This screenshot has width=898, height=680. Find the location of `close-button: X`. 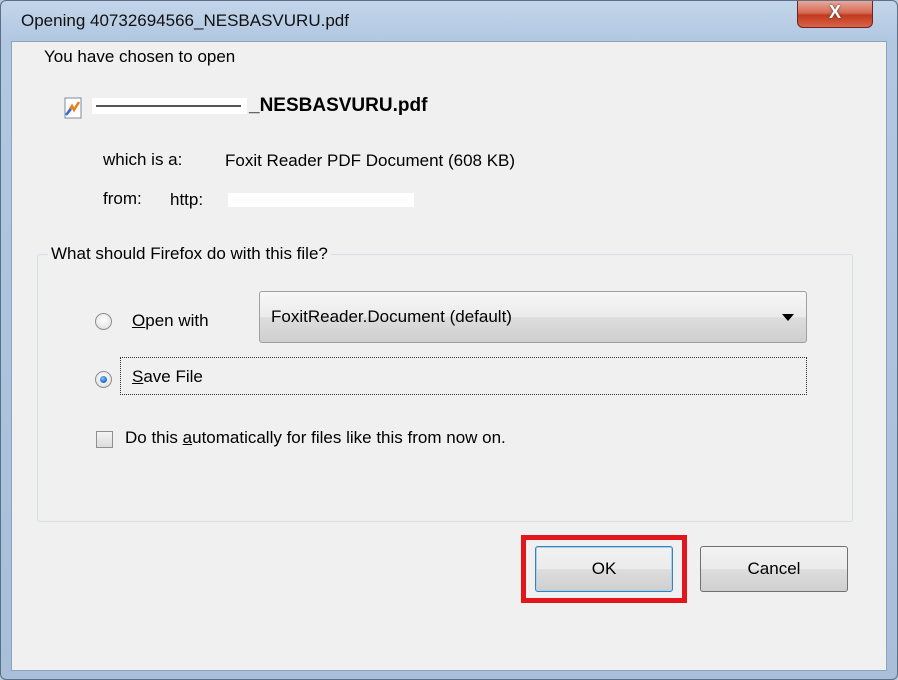

close-button: X is located at coordinates (835, 14).